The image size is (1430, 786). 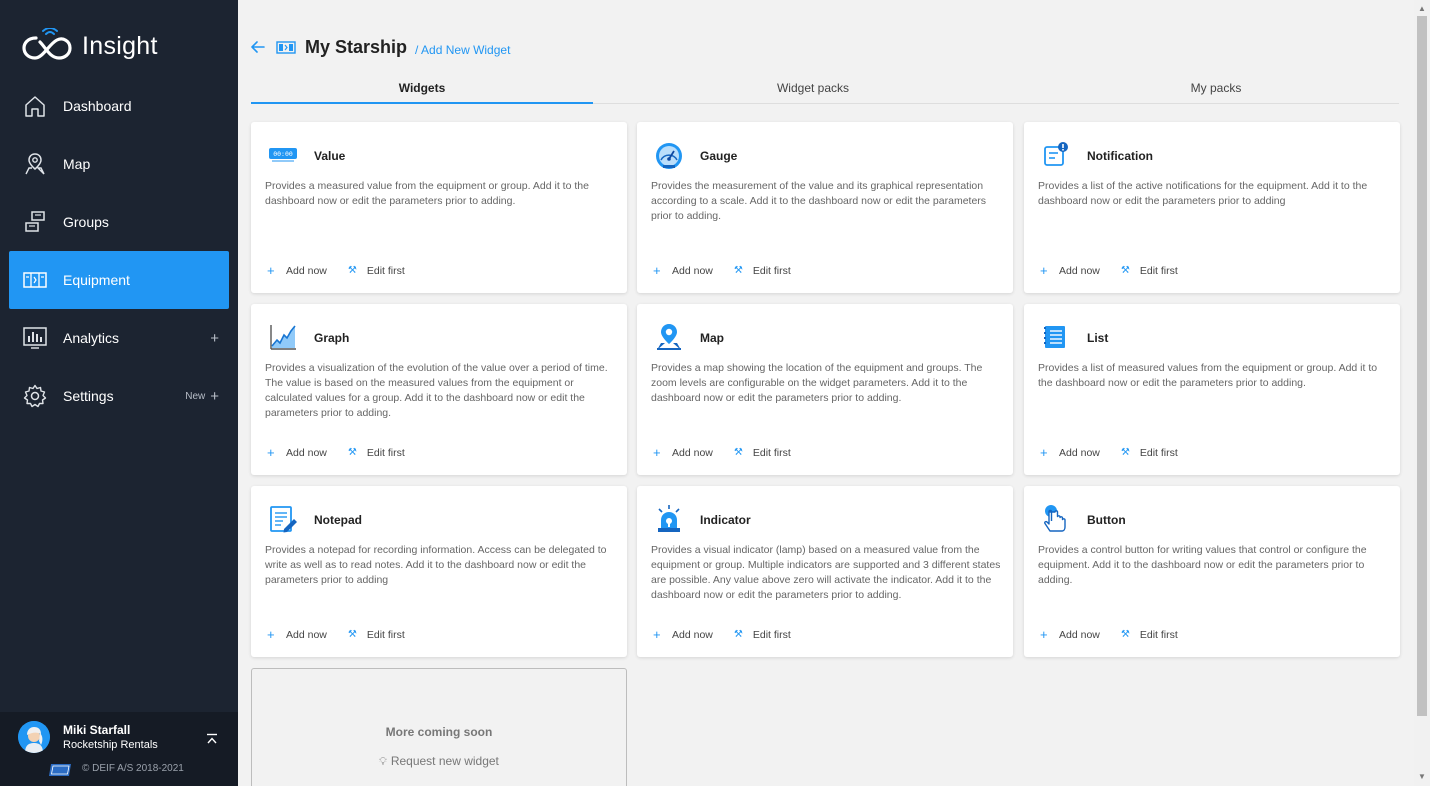 I want to click on insight-logo-icon, so click(x=47, y=44).